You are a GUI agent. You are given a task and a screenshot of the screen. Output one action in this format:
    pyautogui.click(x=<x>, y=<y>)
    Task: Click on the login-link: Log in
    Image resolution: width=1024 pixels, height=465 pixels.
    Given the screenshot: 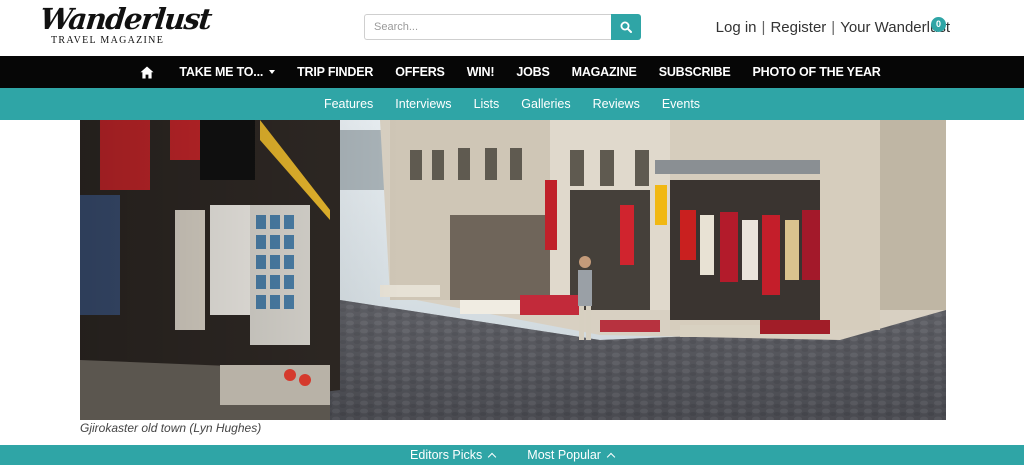 What is the action you would take?
    pyautogui.click(x=736, y=27)
    